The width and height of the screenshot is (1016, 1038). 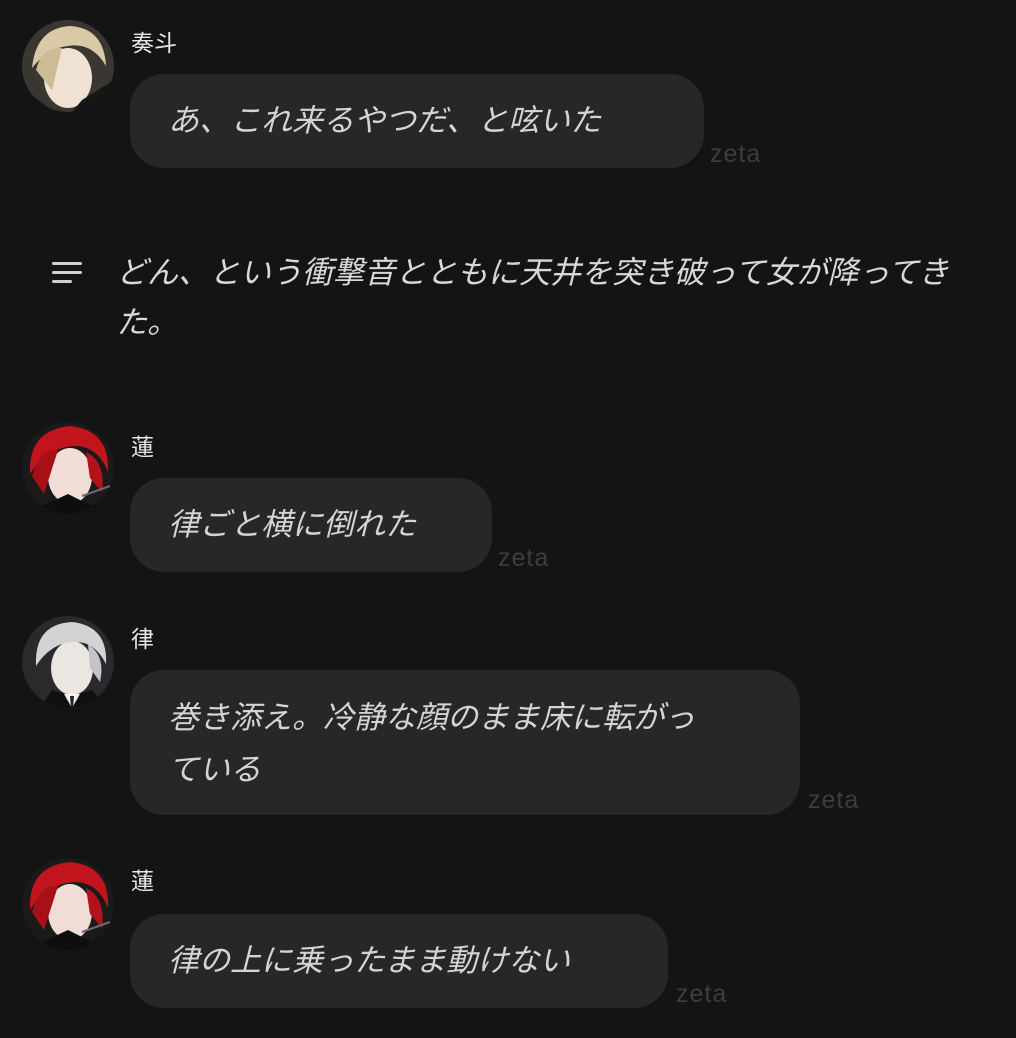 I want to click on message-text: 律の上に乗ったまま動けない, so click(x=369, y=961).